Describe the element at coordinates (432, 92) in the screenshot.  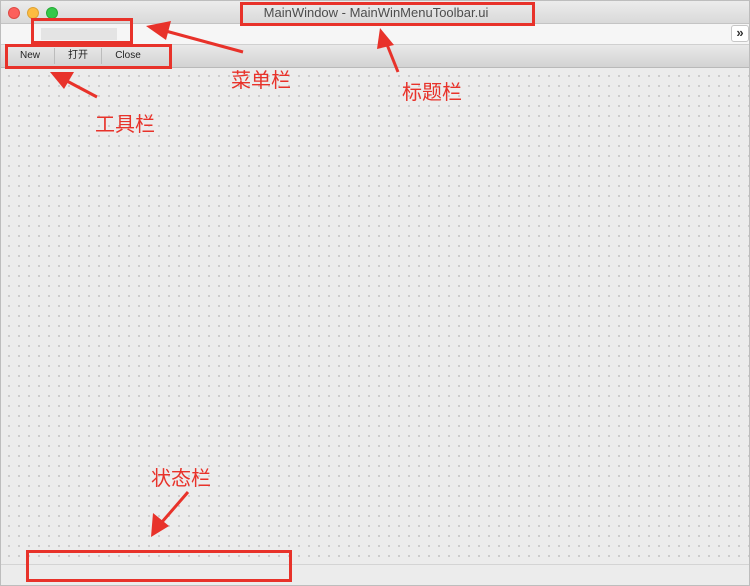
I see `titlebar-annotation-label: 标题栏` at that location.